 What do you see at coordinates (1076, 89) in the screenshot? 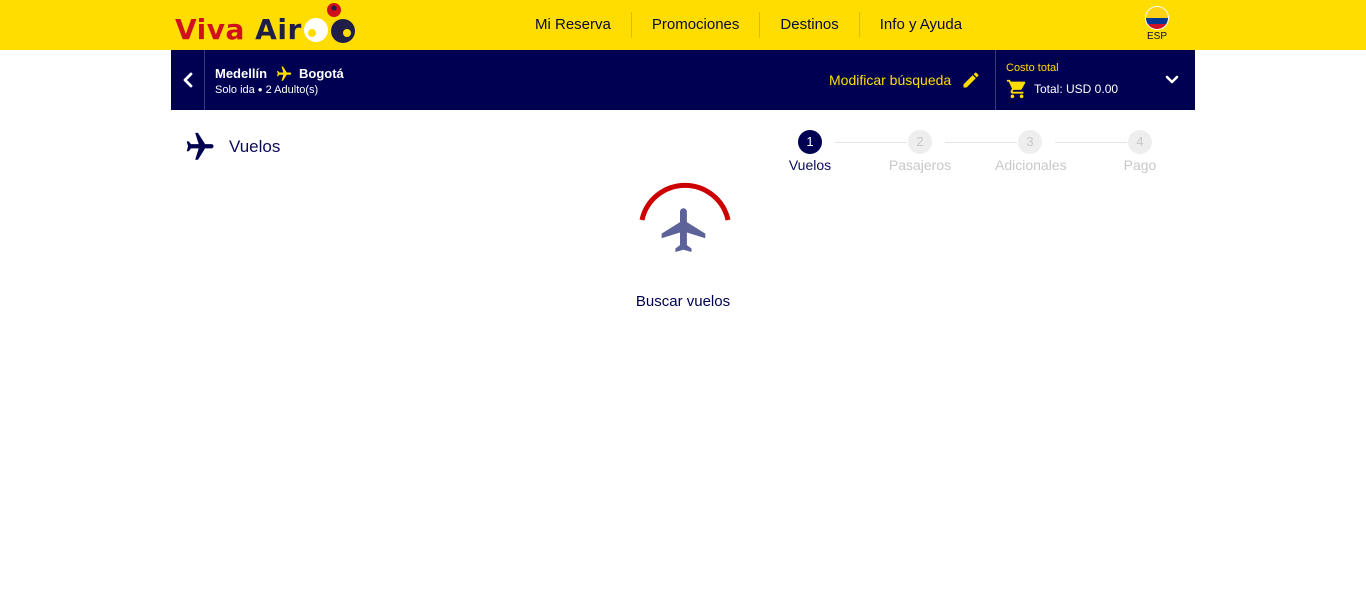
I see `cost-total-value: Total: USD 0.00` at bounding box center [1076, 89].